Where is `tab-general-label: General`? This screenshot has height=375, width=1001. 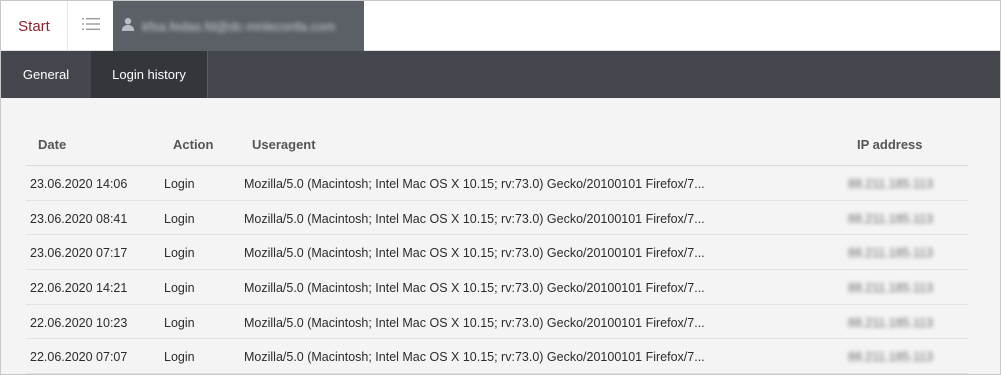
tab-general-label: General is located at coordinates (46, 74).